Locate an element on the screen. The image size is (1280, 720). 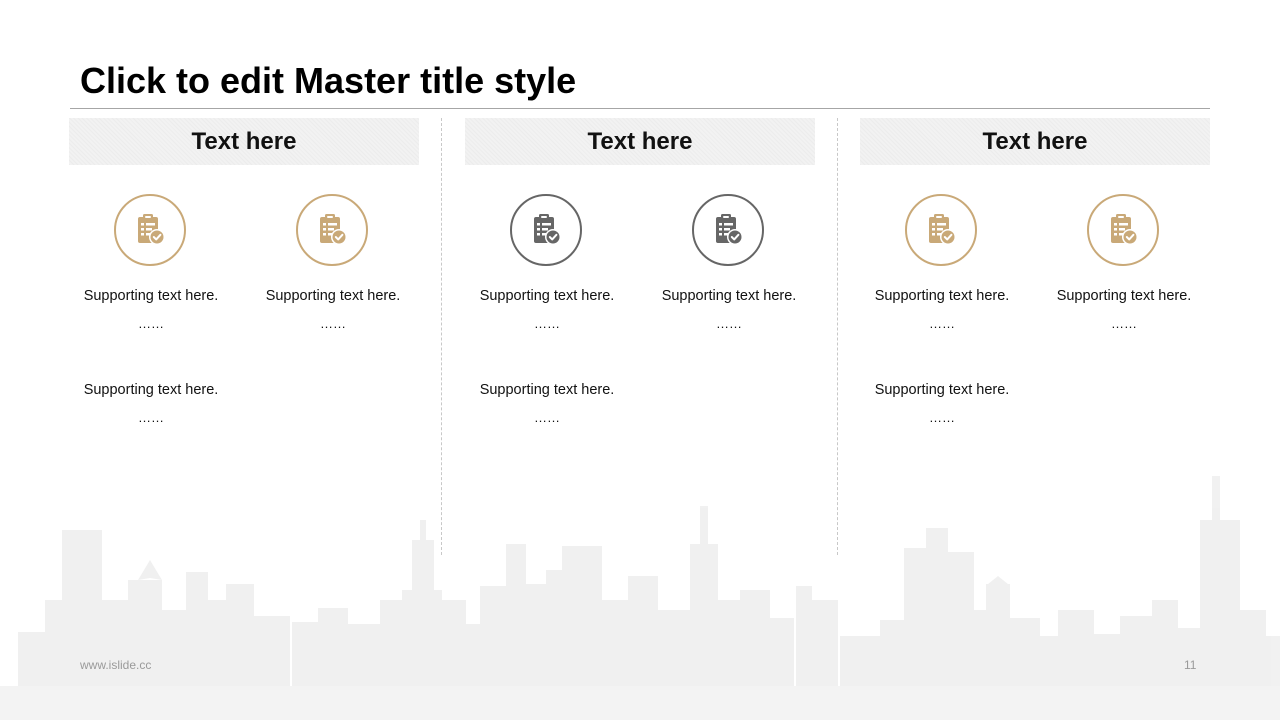
title-underline is located at coordinates (640, 108).